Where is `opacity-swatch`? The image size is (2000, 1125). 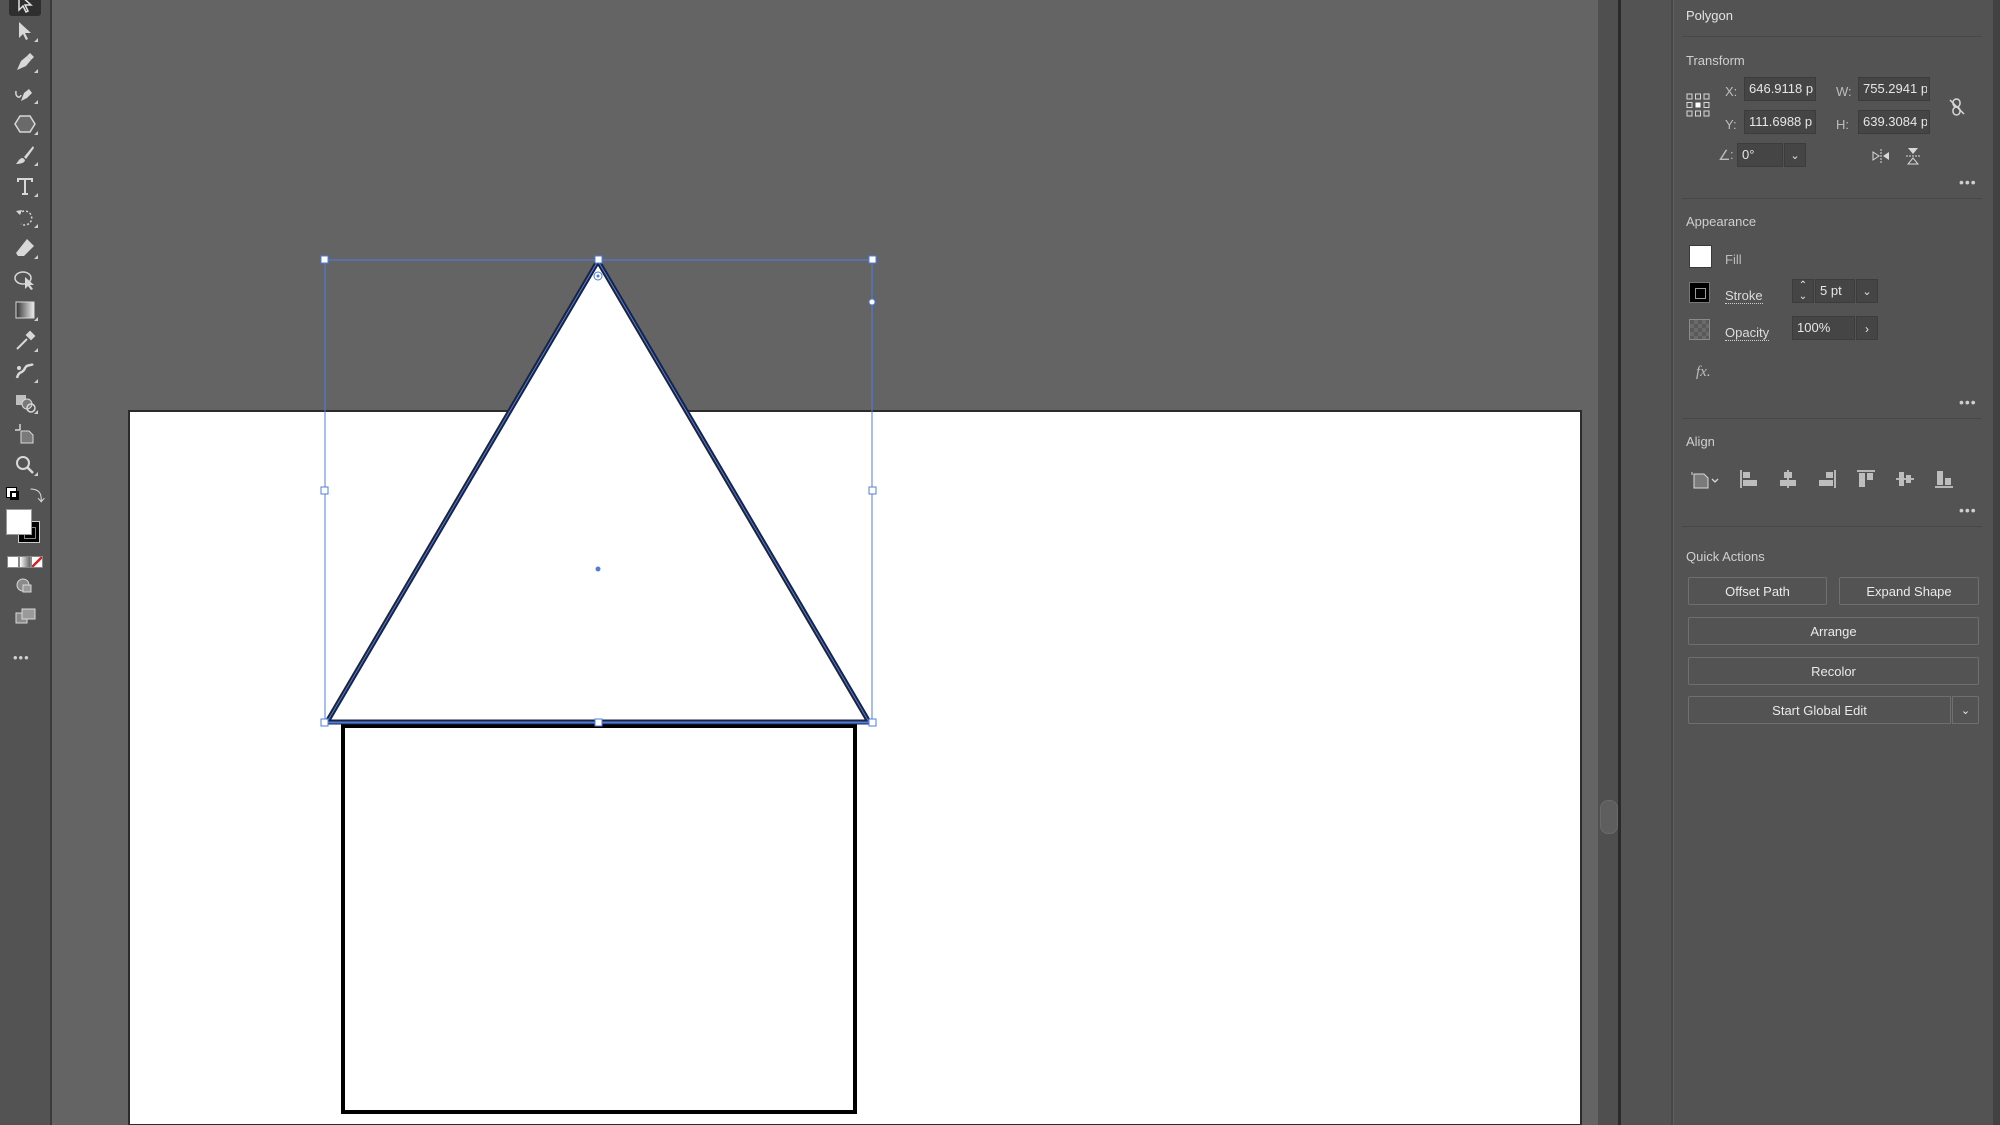
opacity-swatch is located at coordinates (1699, 329).